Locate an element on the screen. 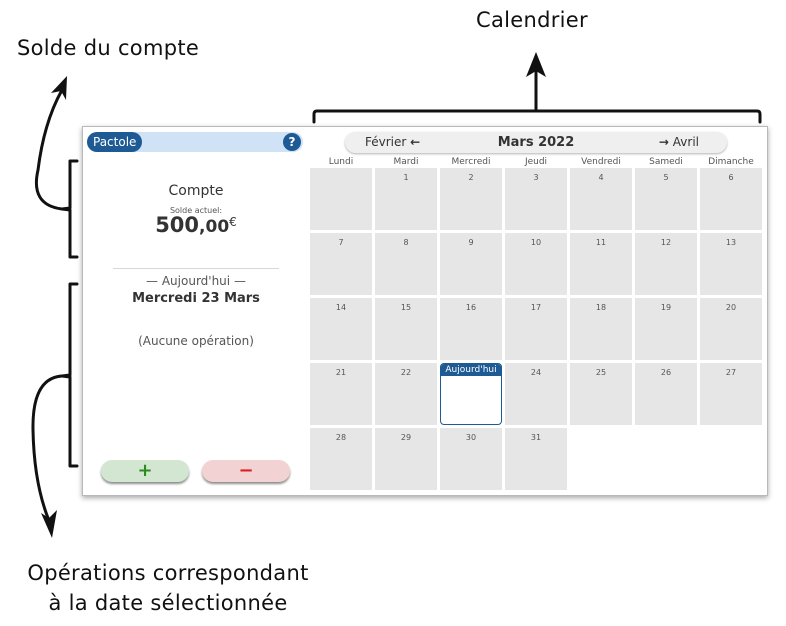 The width and height of the screenshot is (786, 626). balance-decimal: ,00 is located at coordinates (214, 227).